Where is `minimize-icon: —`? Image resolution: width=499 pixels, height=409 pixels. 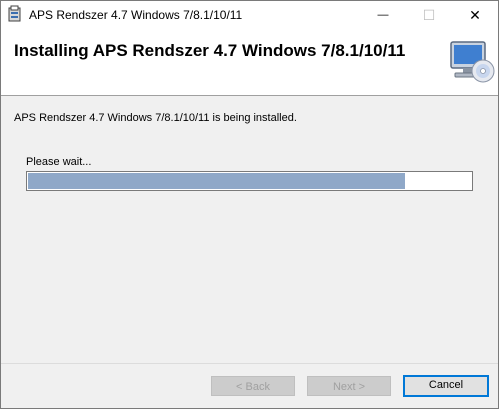 minimize-icon: — is located at coordinates (383, 15).